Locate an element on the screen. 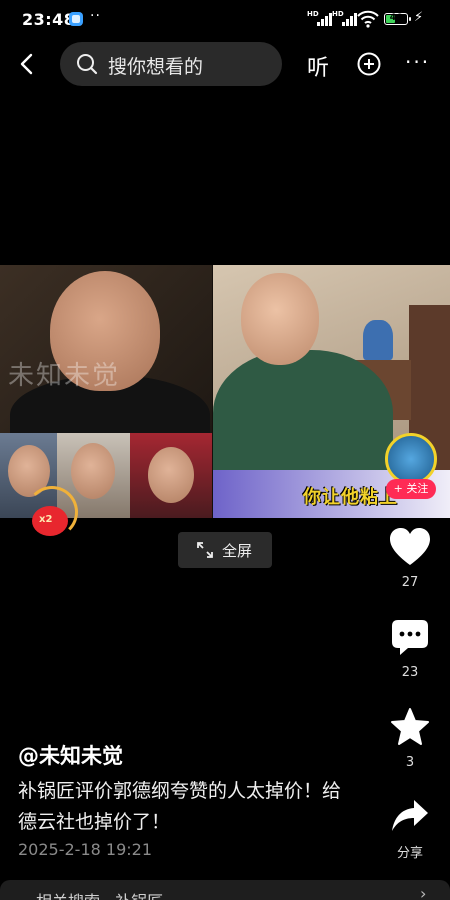  comment-icon is located at coordinates (410, 637).